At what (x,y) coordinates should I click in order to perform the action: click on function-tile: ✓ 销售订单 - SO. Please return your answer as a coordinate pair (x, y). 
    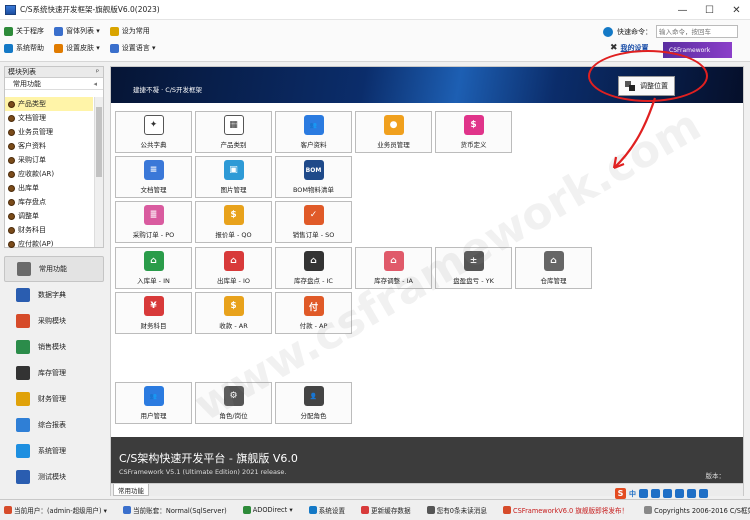
    Looking at the image, I should click on (313, 222).